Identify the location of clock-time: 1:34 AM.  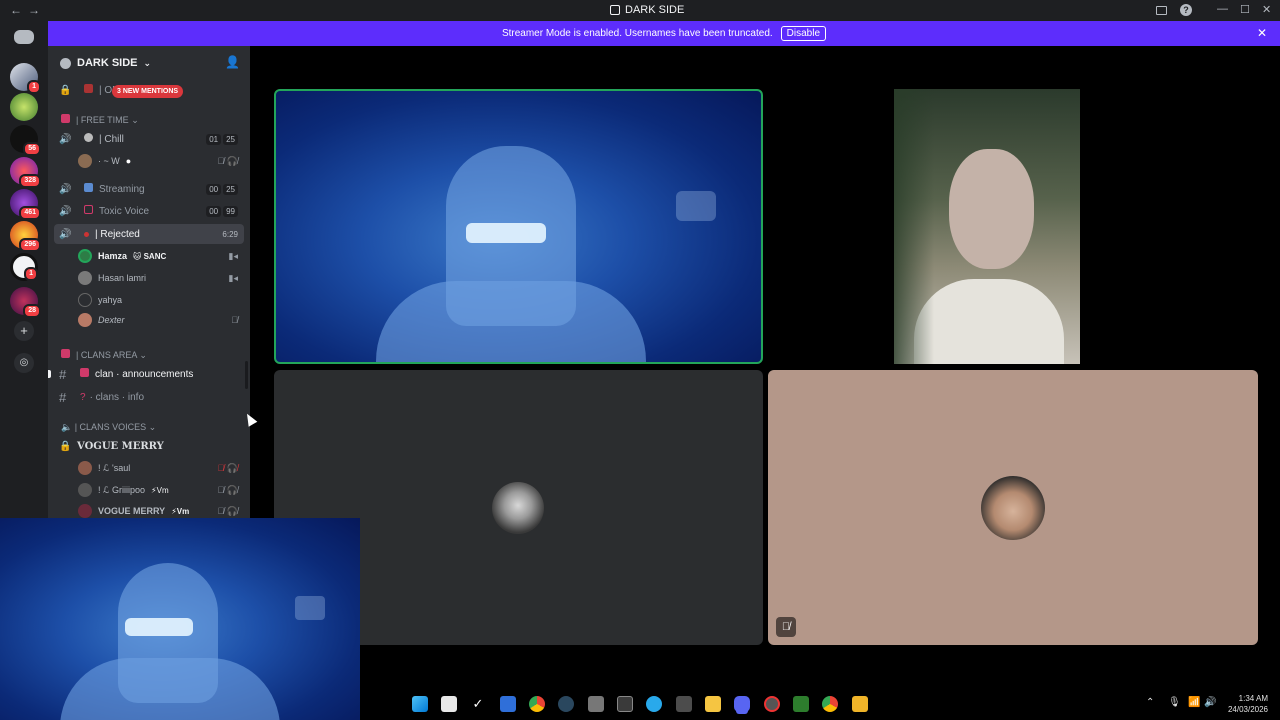
(1253, 698).